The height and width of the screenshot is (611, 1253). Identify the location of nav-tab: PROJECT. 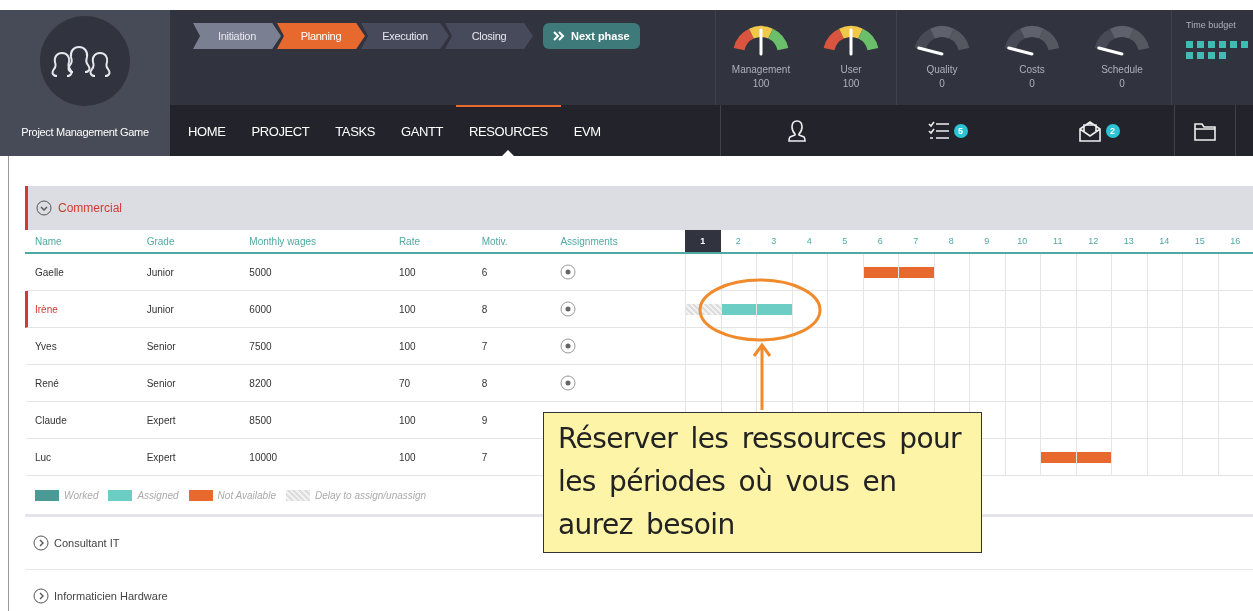
(280, 130).